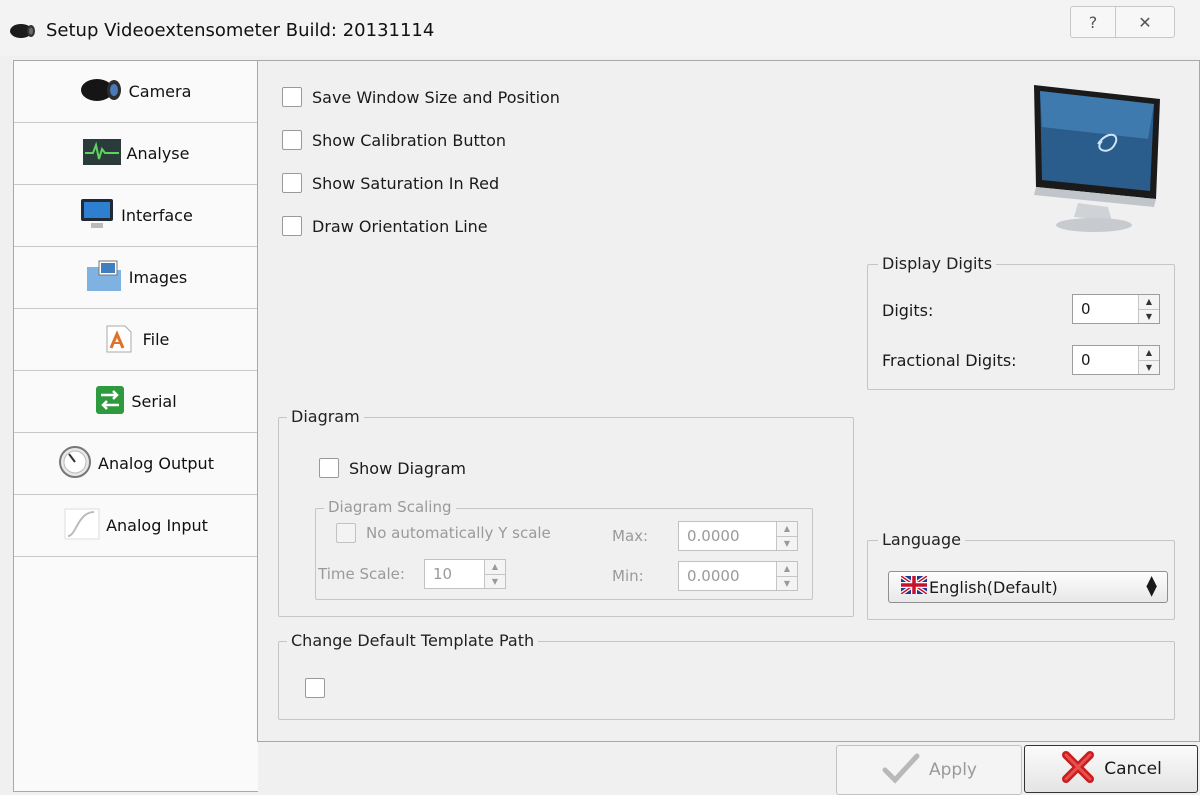 The image size is (1200, 795). I want to click on sidebar-item-file: File, so click(136, 340).